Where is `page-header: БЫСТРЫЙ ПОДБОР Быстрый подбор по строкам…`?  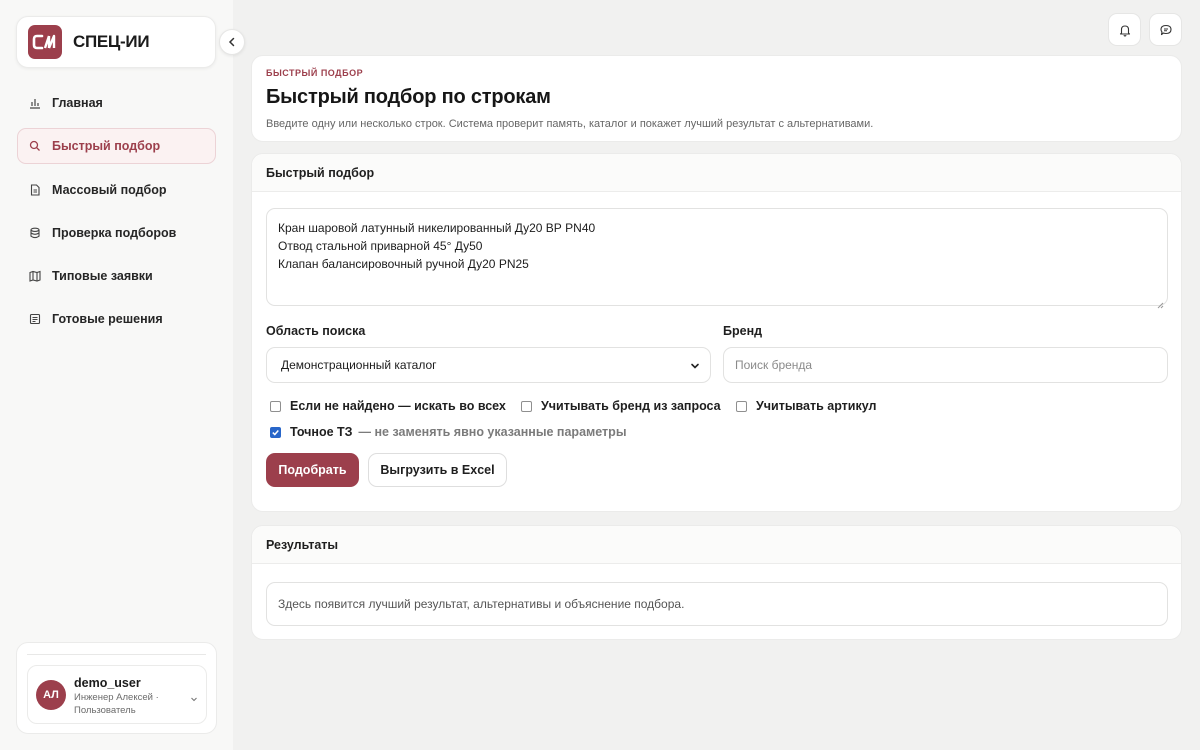 page-header: БЫСТРЫЙ ПОДБОР Быстрый подбор по строкам… is located at coordinates (716, 98).